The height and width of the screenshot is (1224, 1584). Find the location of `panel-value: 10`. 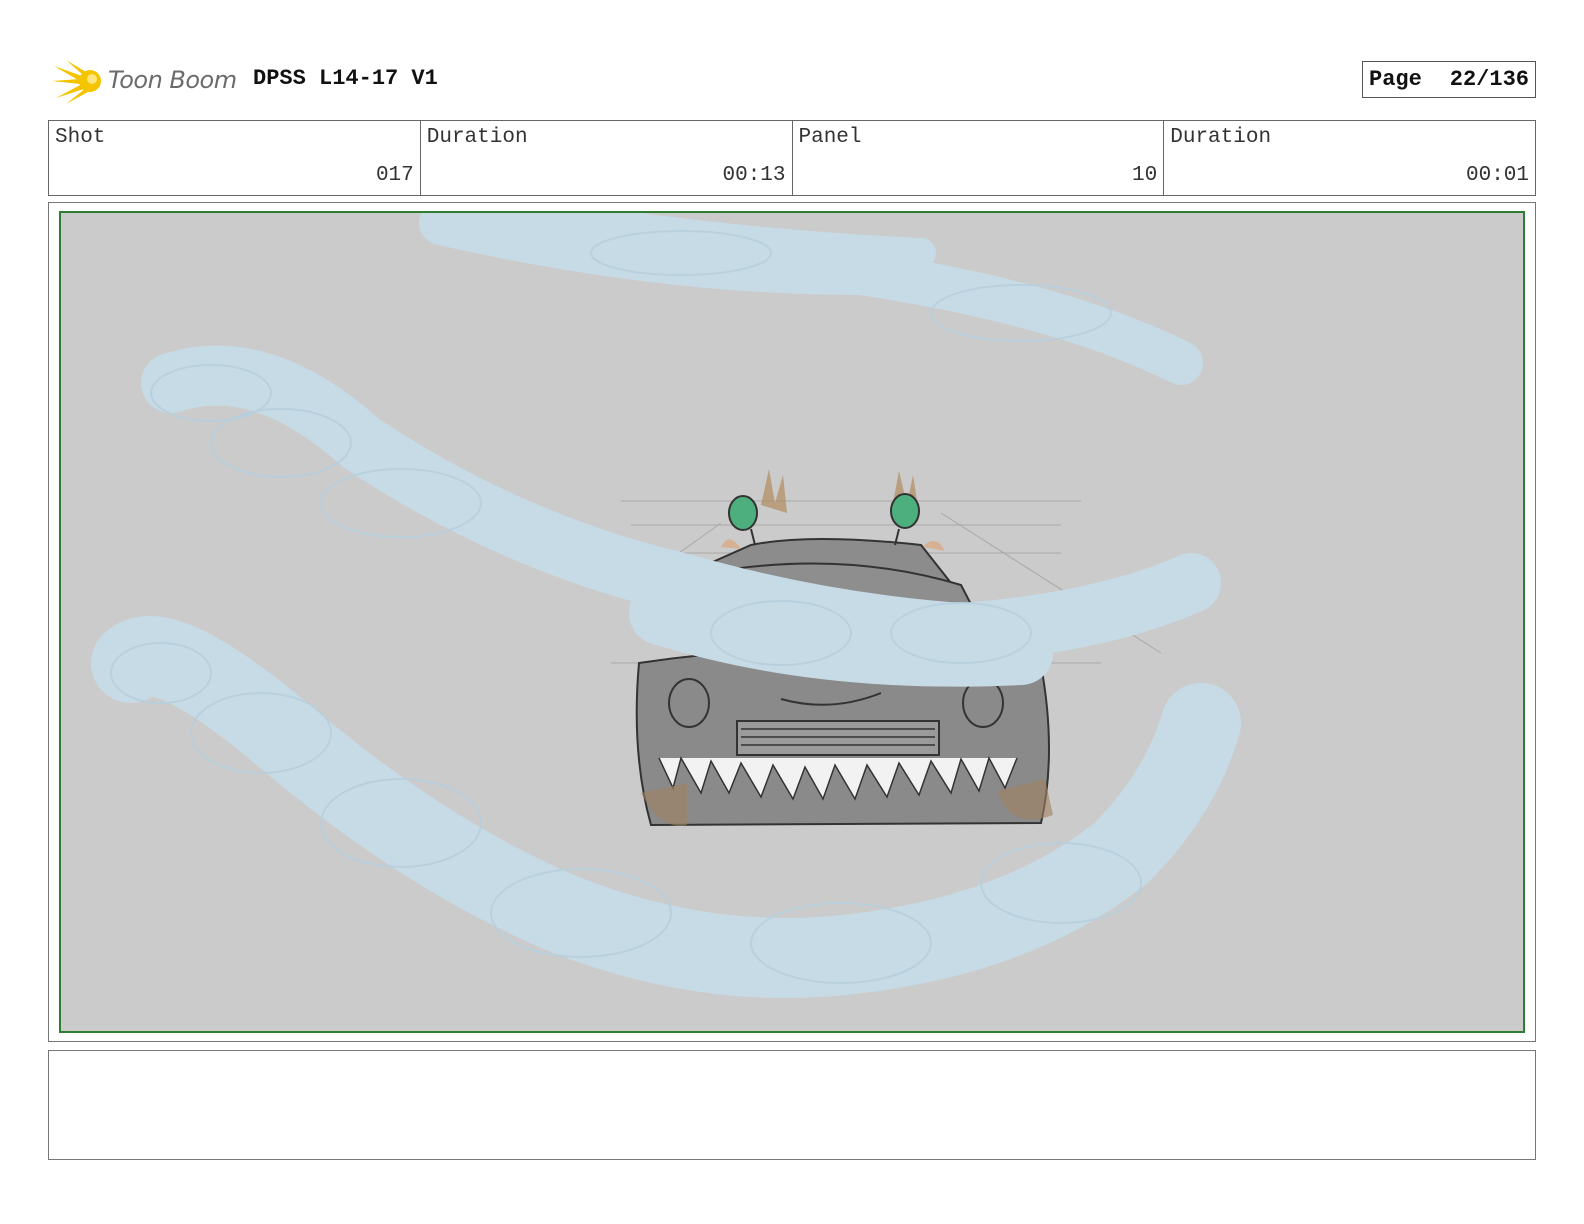

panel-value: 10 is located at coordinates (1145, 175).